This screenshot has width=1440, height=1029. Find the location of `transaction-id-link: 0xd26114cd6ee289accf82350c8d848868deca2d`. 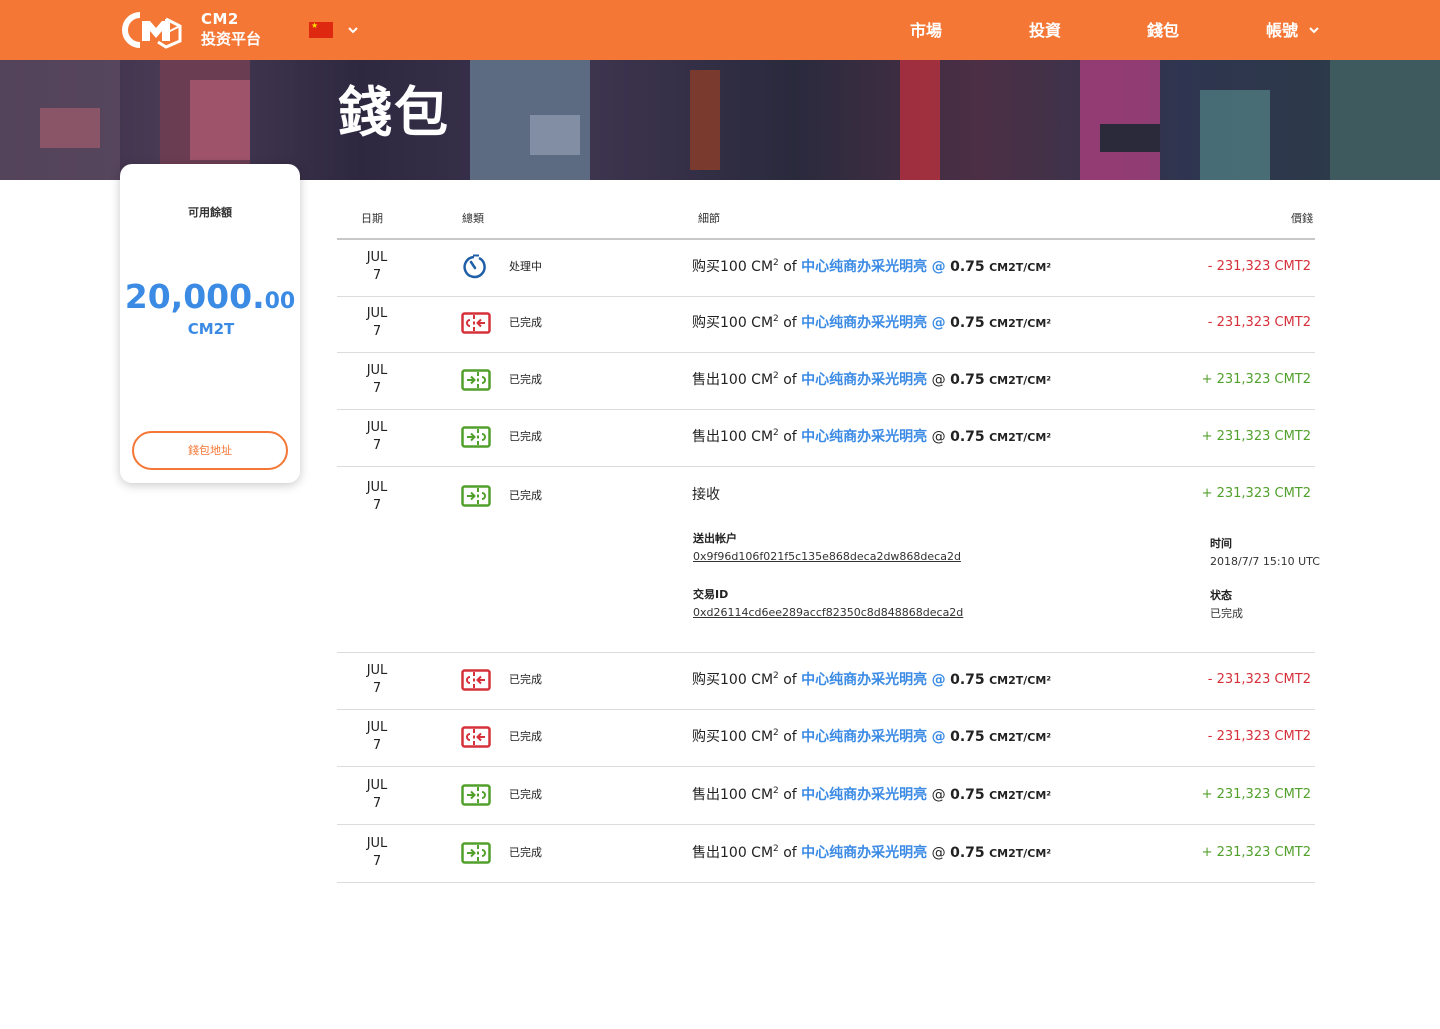

transaction-id-link: 0xd26114cd6ee289accf82350c8d848868deca2d is located at coordinates (828, 613).